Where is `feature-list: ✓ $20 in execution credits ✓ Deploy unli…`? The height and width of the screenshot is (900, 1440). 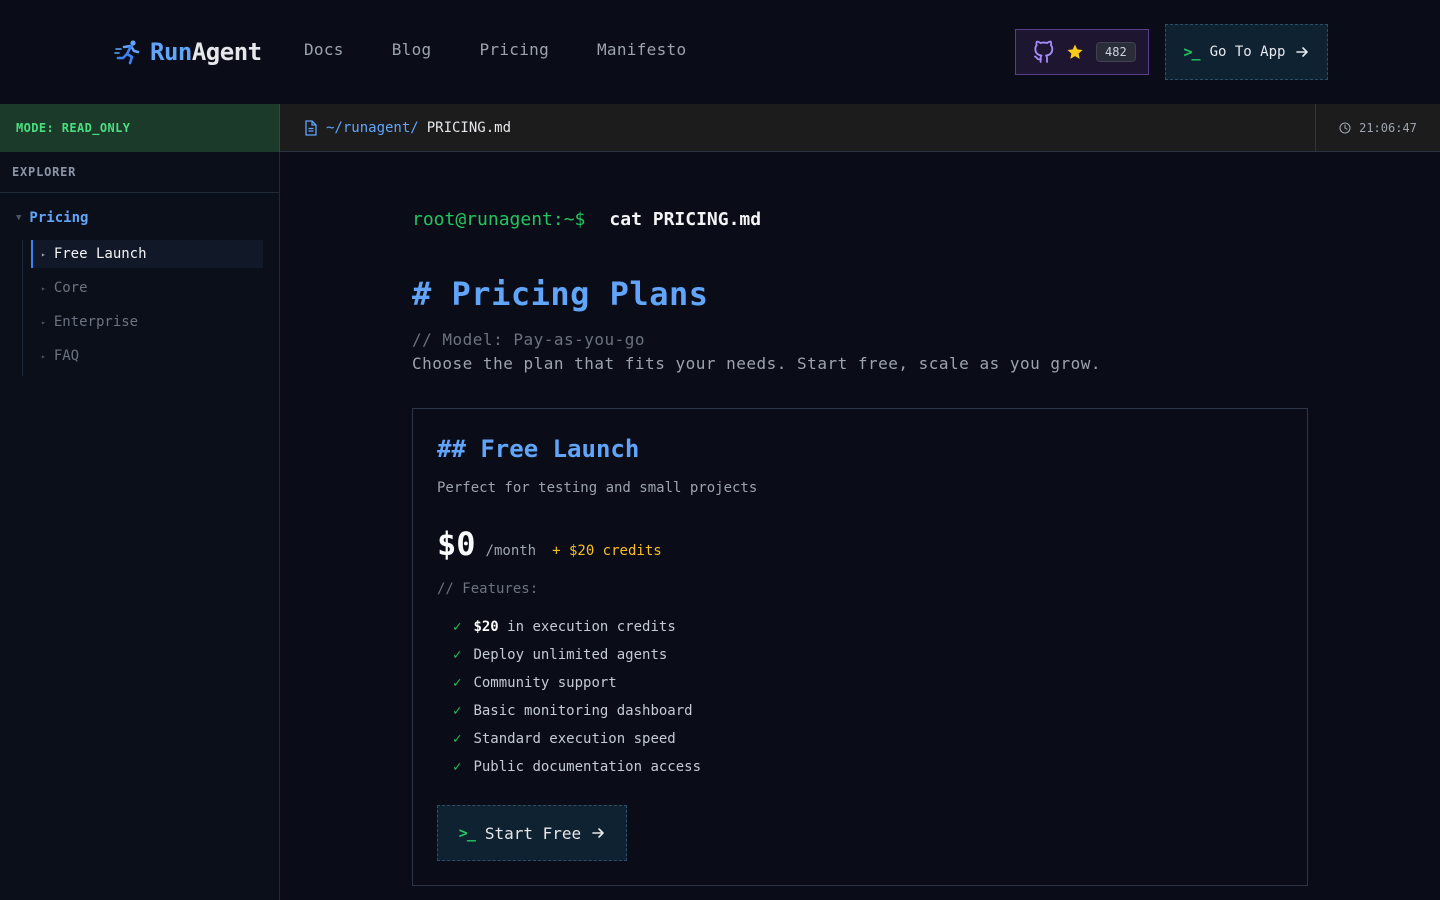
feature-list: ✓ $20 in execution credits ✓ Deploy unli… is located at coordinates (577, 697).